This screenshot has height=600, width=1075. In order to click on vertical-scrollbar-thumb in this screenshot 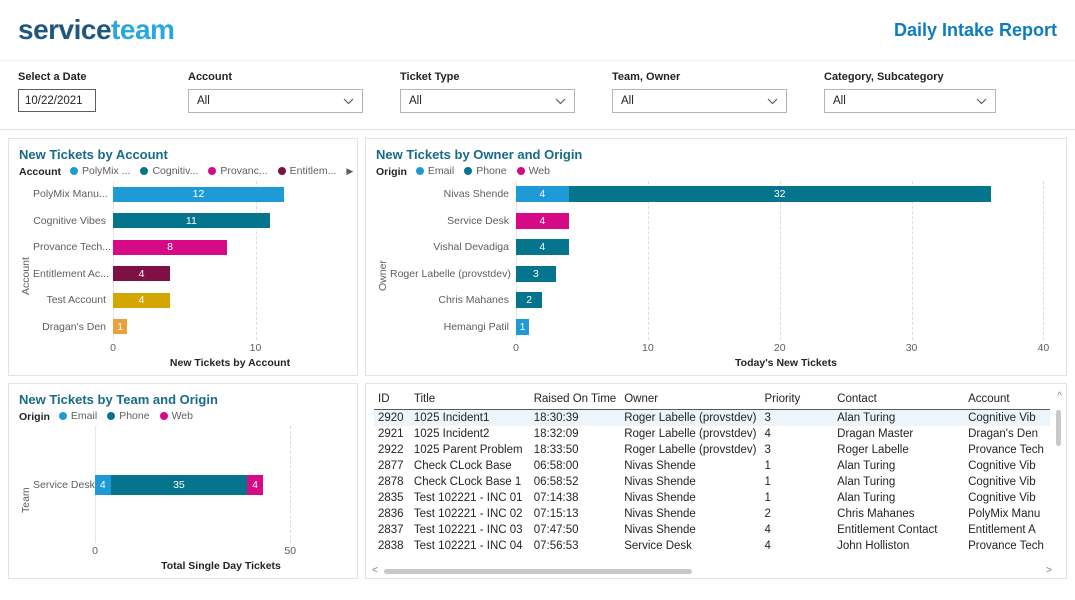, I will do `click(1058, 428)`.